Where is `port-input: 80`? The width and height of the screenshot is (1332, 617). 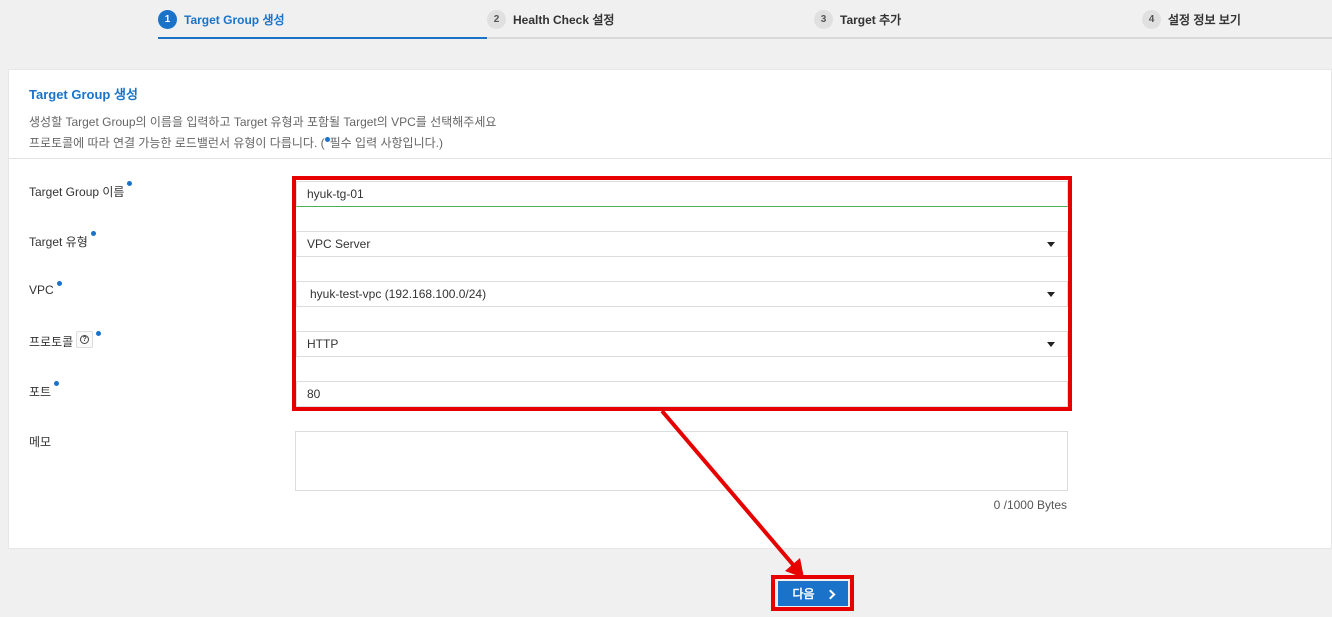 port-input: 80 is located at coordinates (682, 394).